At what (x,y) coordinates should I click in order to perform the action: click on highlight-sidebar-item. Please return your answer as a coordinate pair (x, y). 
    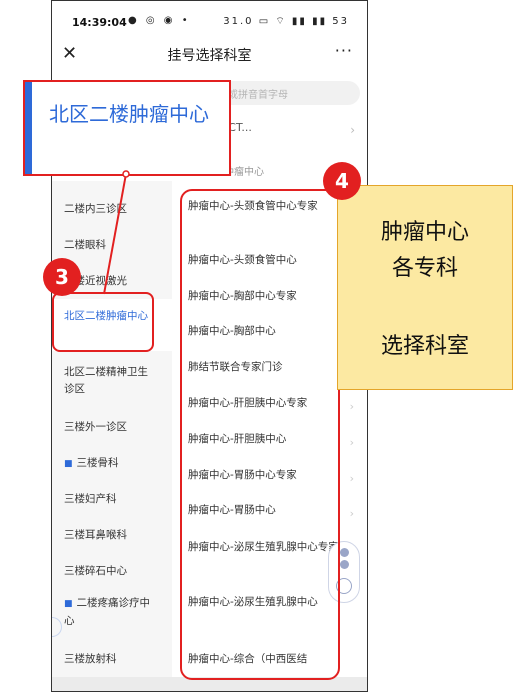
    Looking at the image, I should click on (103, 322).